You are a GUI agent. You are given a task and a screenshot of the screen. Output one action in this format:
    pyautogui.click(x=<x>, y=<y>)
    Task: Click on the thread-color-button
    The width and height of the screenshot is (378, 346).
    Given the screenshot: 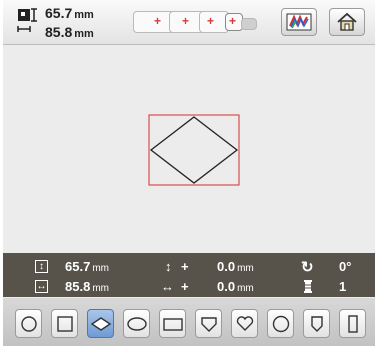 What is the action you would take?
    pyautogui.click(x=299, y=22)
    